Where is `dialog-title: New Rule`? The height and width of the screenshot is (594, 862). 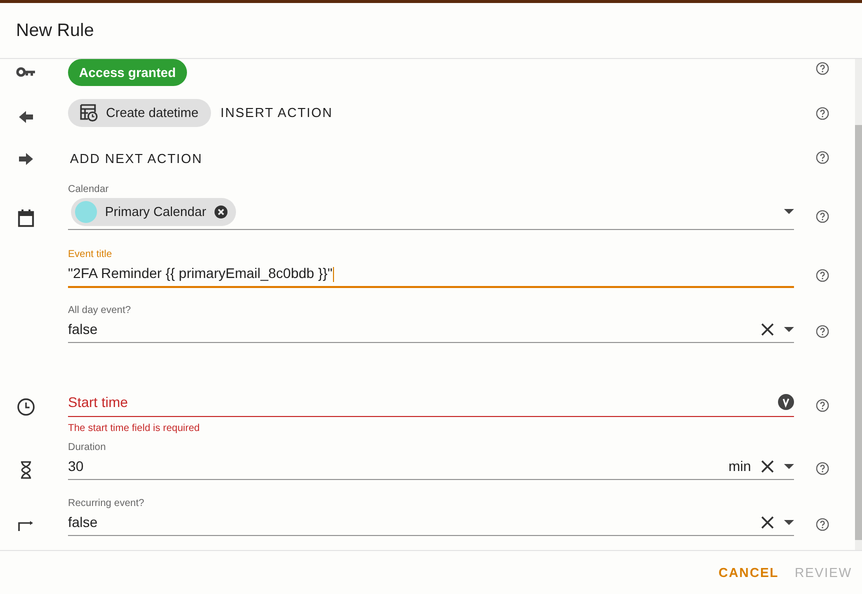 dialog-title: New Rule is located at coordinates (55, 30).